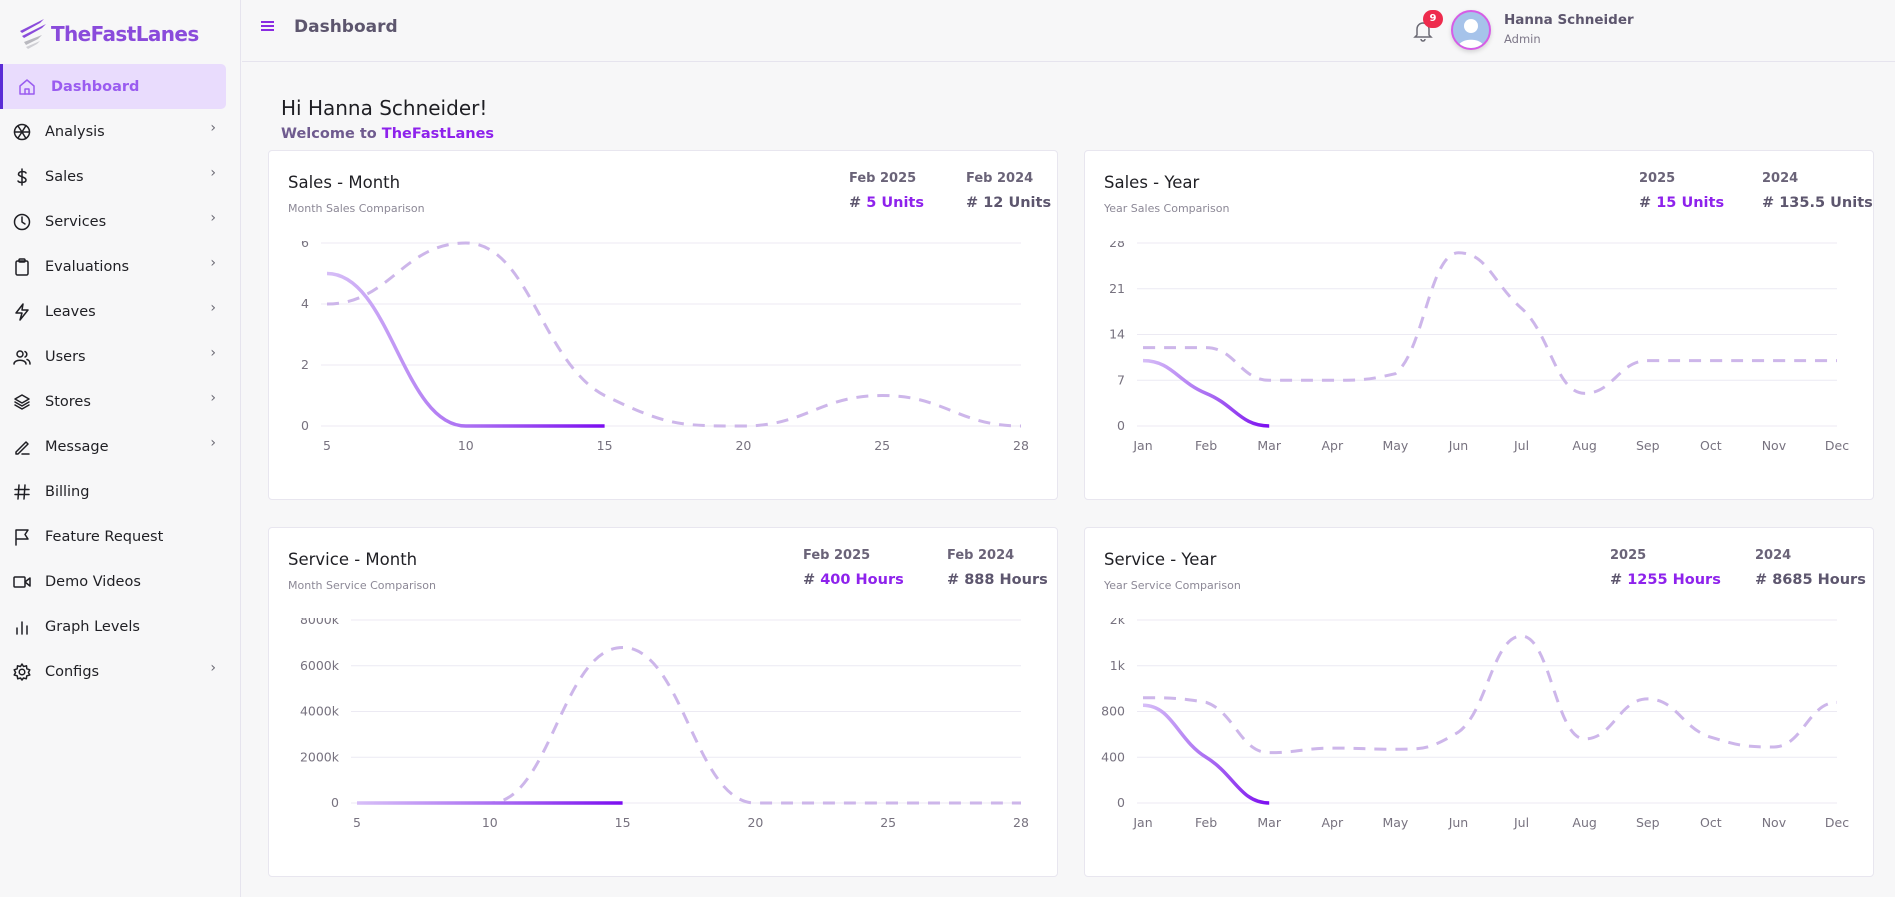 The width and height of the screenshot is (1895, 897). Describe the element at coordinates (120, 671) in the screenshot. I see `sidebar-item-configs: Configs ›` at that location.